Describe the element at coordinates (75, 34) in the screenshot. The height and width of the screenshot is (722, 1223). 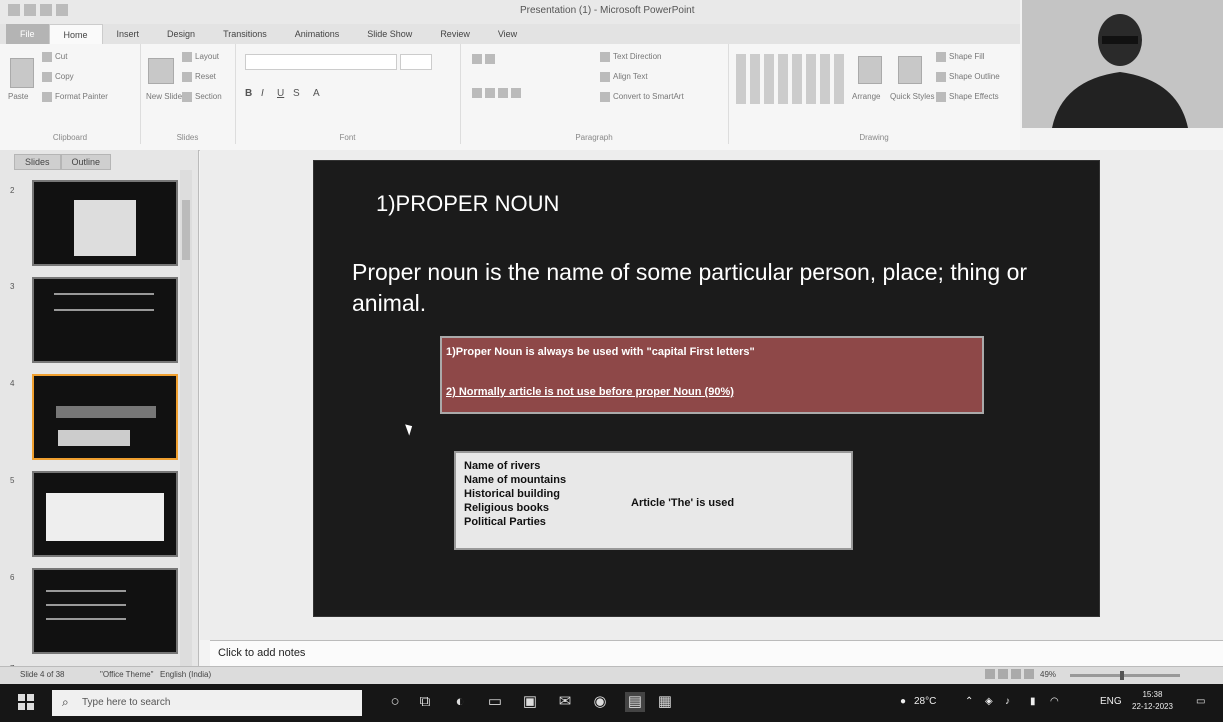
I see `tab-home: Home` at that location.